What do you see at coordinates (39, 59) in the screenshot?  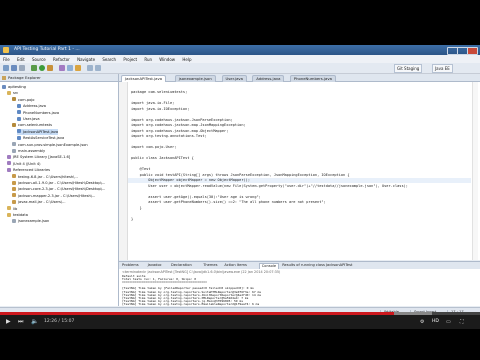 I see `menu-source: Source` at bounding box center [39, 59].